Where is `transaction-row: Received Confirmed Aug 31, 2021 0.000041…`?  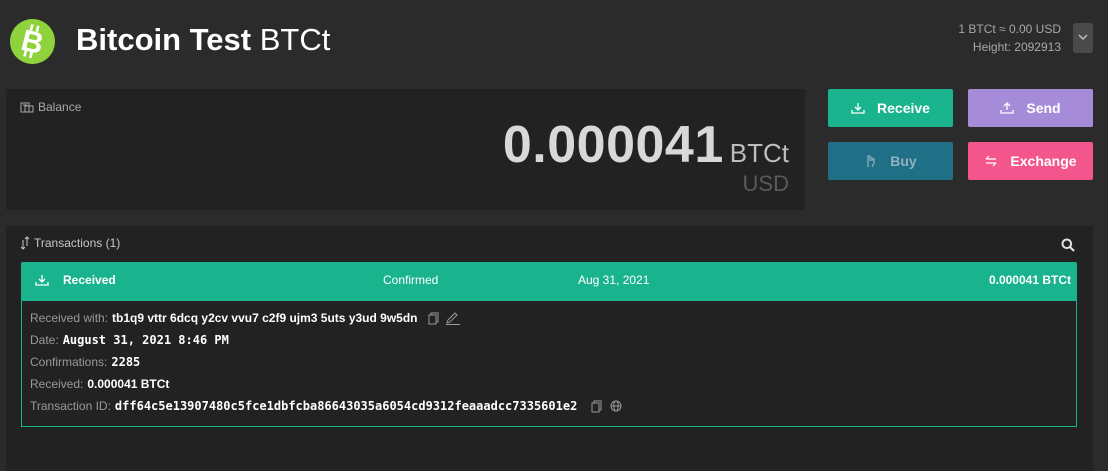
transaction-row: Received Confirmed Aug 31, 2021 0.000041… is located at coordinates (549, 281).